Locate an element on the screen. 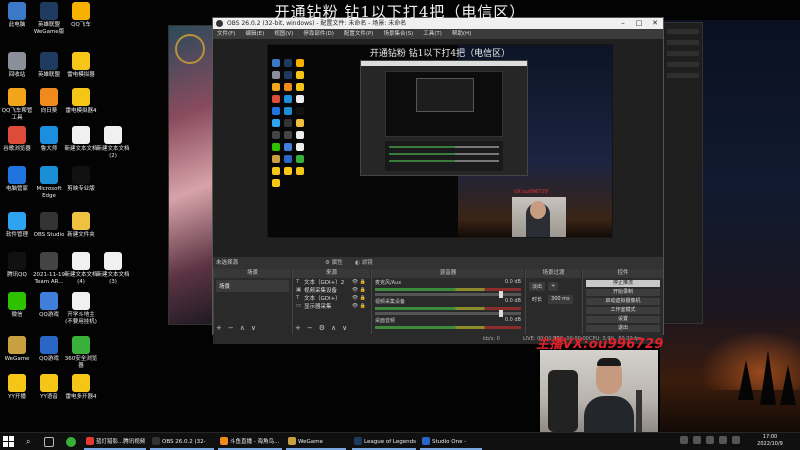  league-client-window is located at coordinates (193, 175).